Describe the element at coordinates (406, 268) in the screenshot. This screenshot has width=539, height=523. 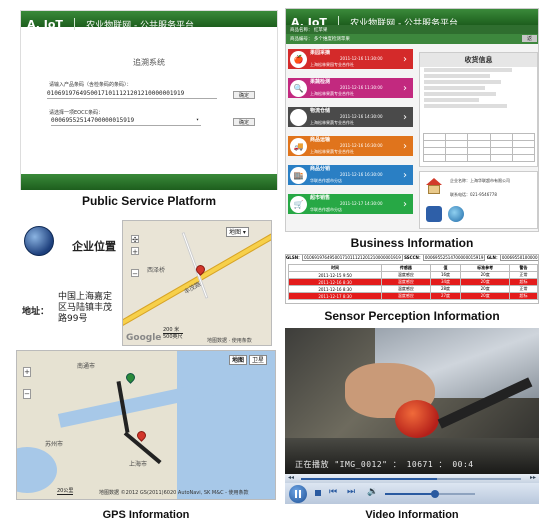
I see `col-sensor: 传感器` at that location.